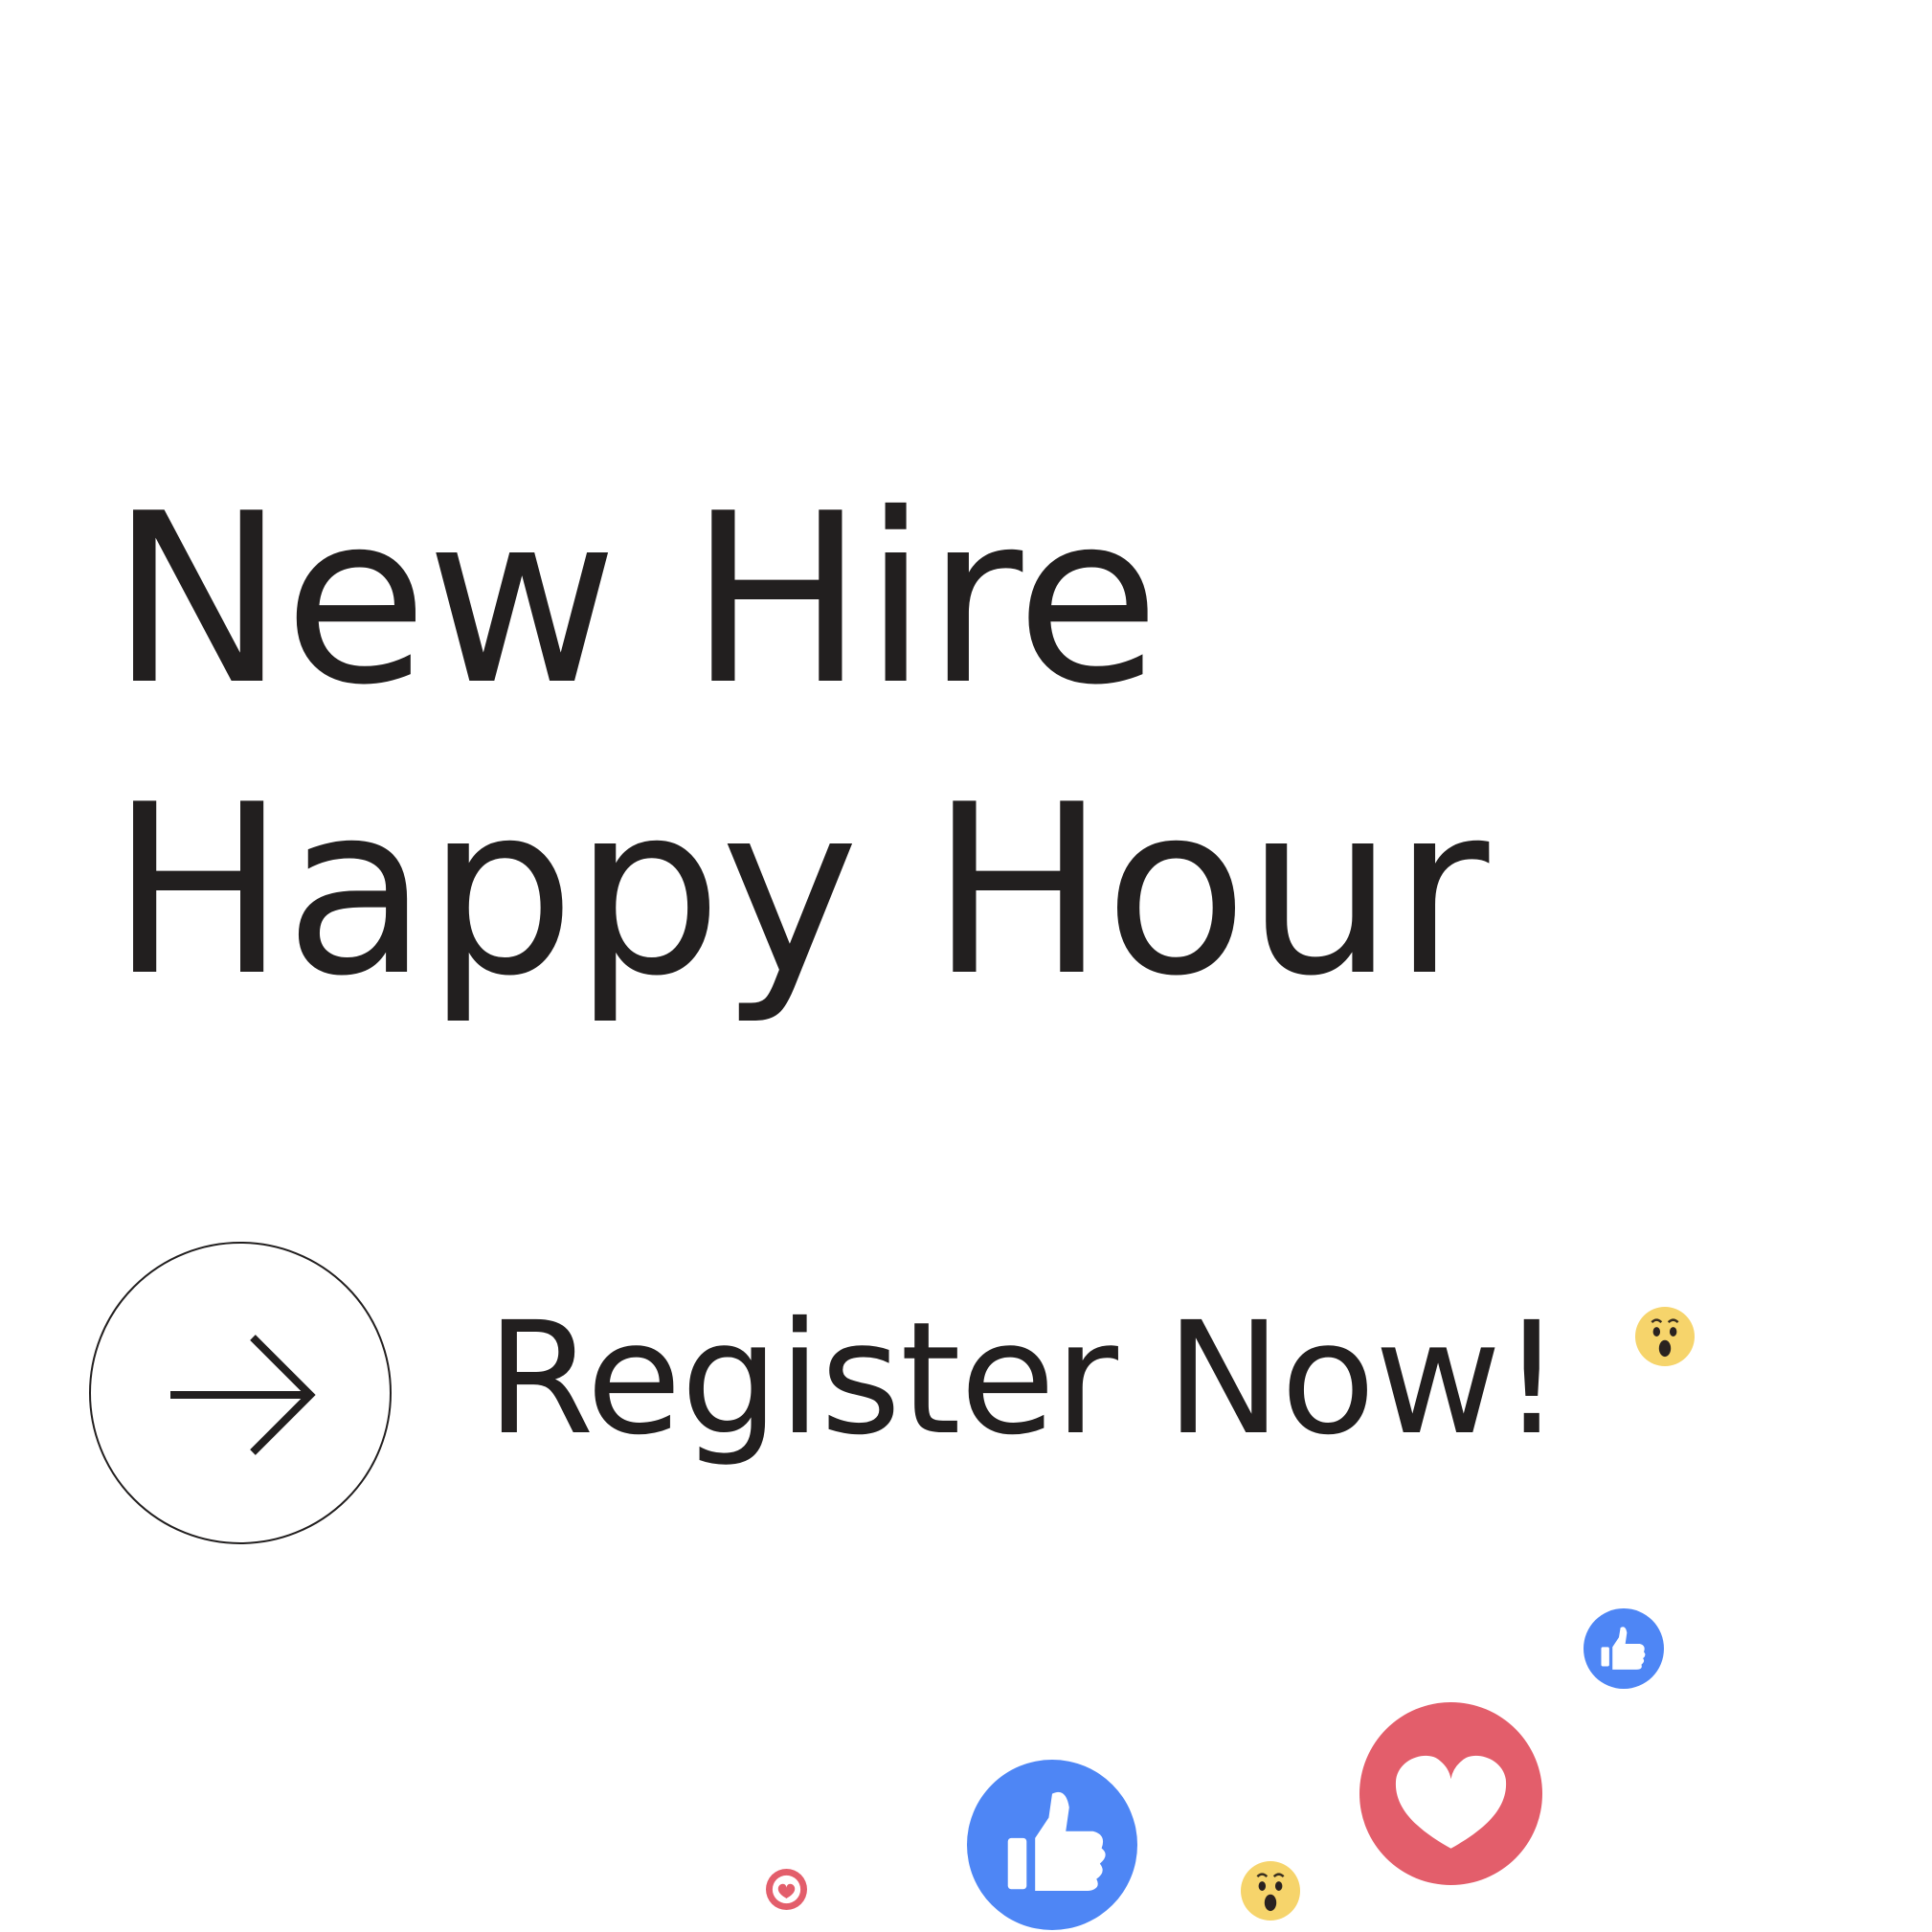 The width and height of the screenshot is (1932, 1932). I want to click on register-arrow-button, so click(241, 1393).